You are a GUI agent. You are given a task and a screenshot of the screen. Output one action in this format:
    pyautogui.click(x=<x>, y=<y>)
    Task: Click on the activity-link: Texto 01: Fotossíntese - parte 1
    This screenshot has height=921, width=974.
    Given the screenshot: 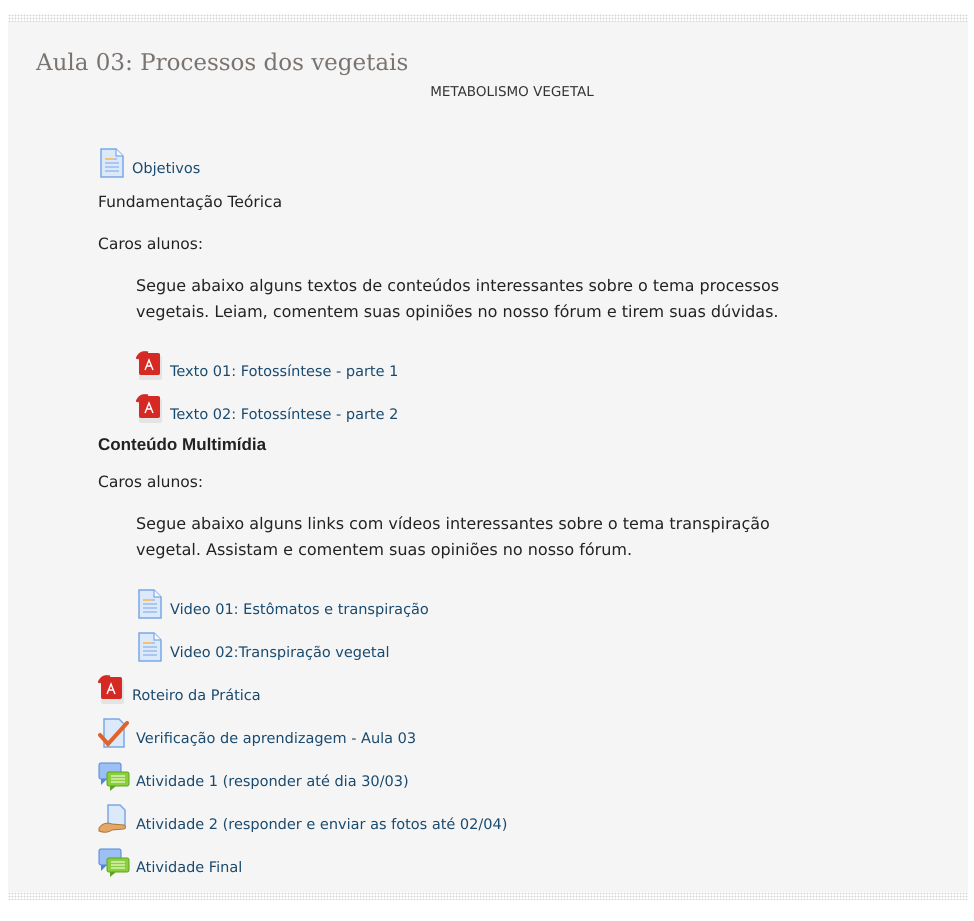 What is the action you would take?
    pyautogui.click(x=284, y=372)
    